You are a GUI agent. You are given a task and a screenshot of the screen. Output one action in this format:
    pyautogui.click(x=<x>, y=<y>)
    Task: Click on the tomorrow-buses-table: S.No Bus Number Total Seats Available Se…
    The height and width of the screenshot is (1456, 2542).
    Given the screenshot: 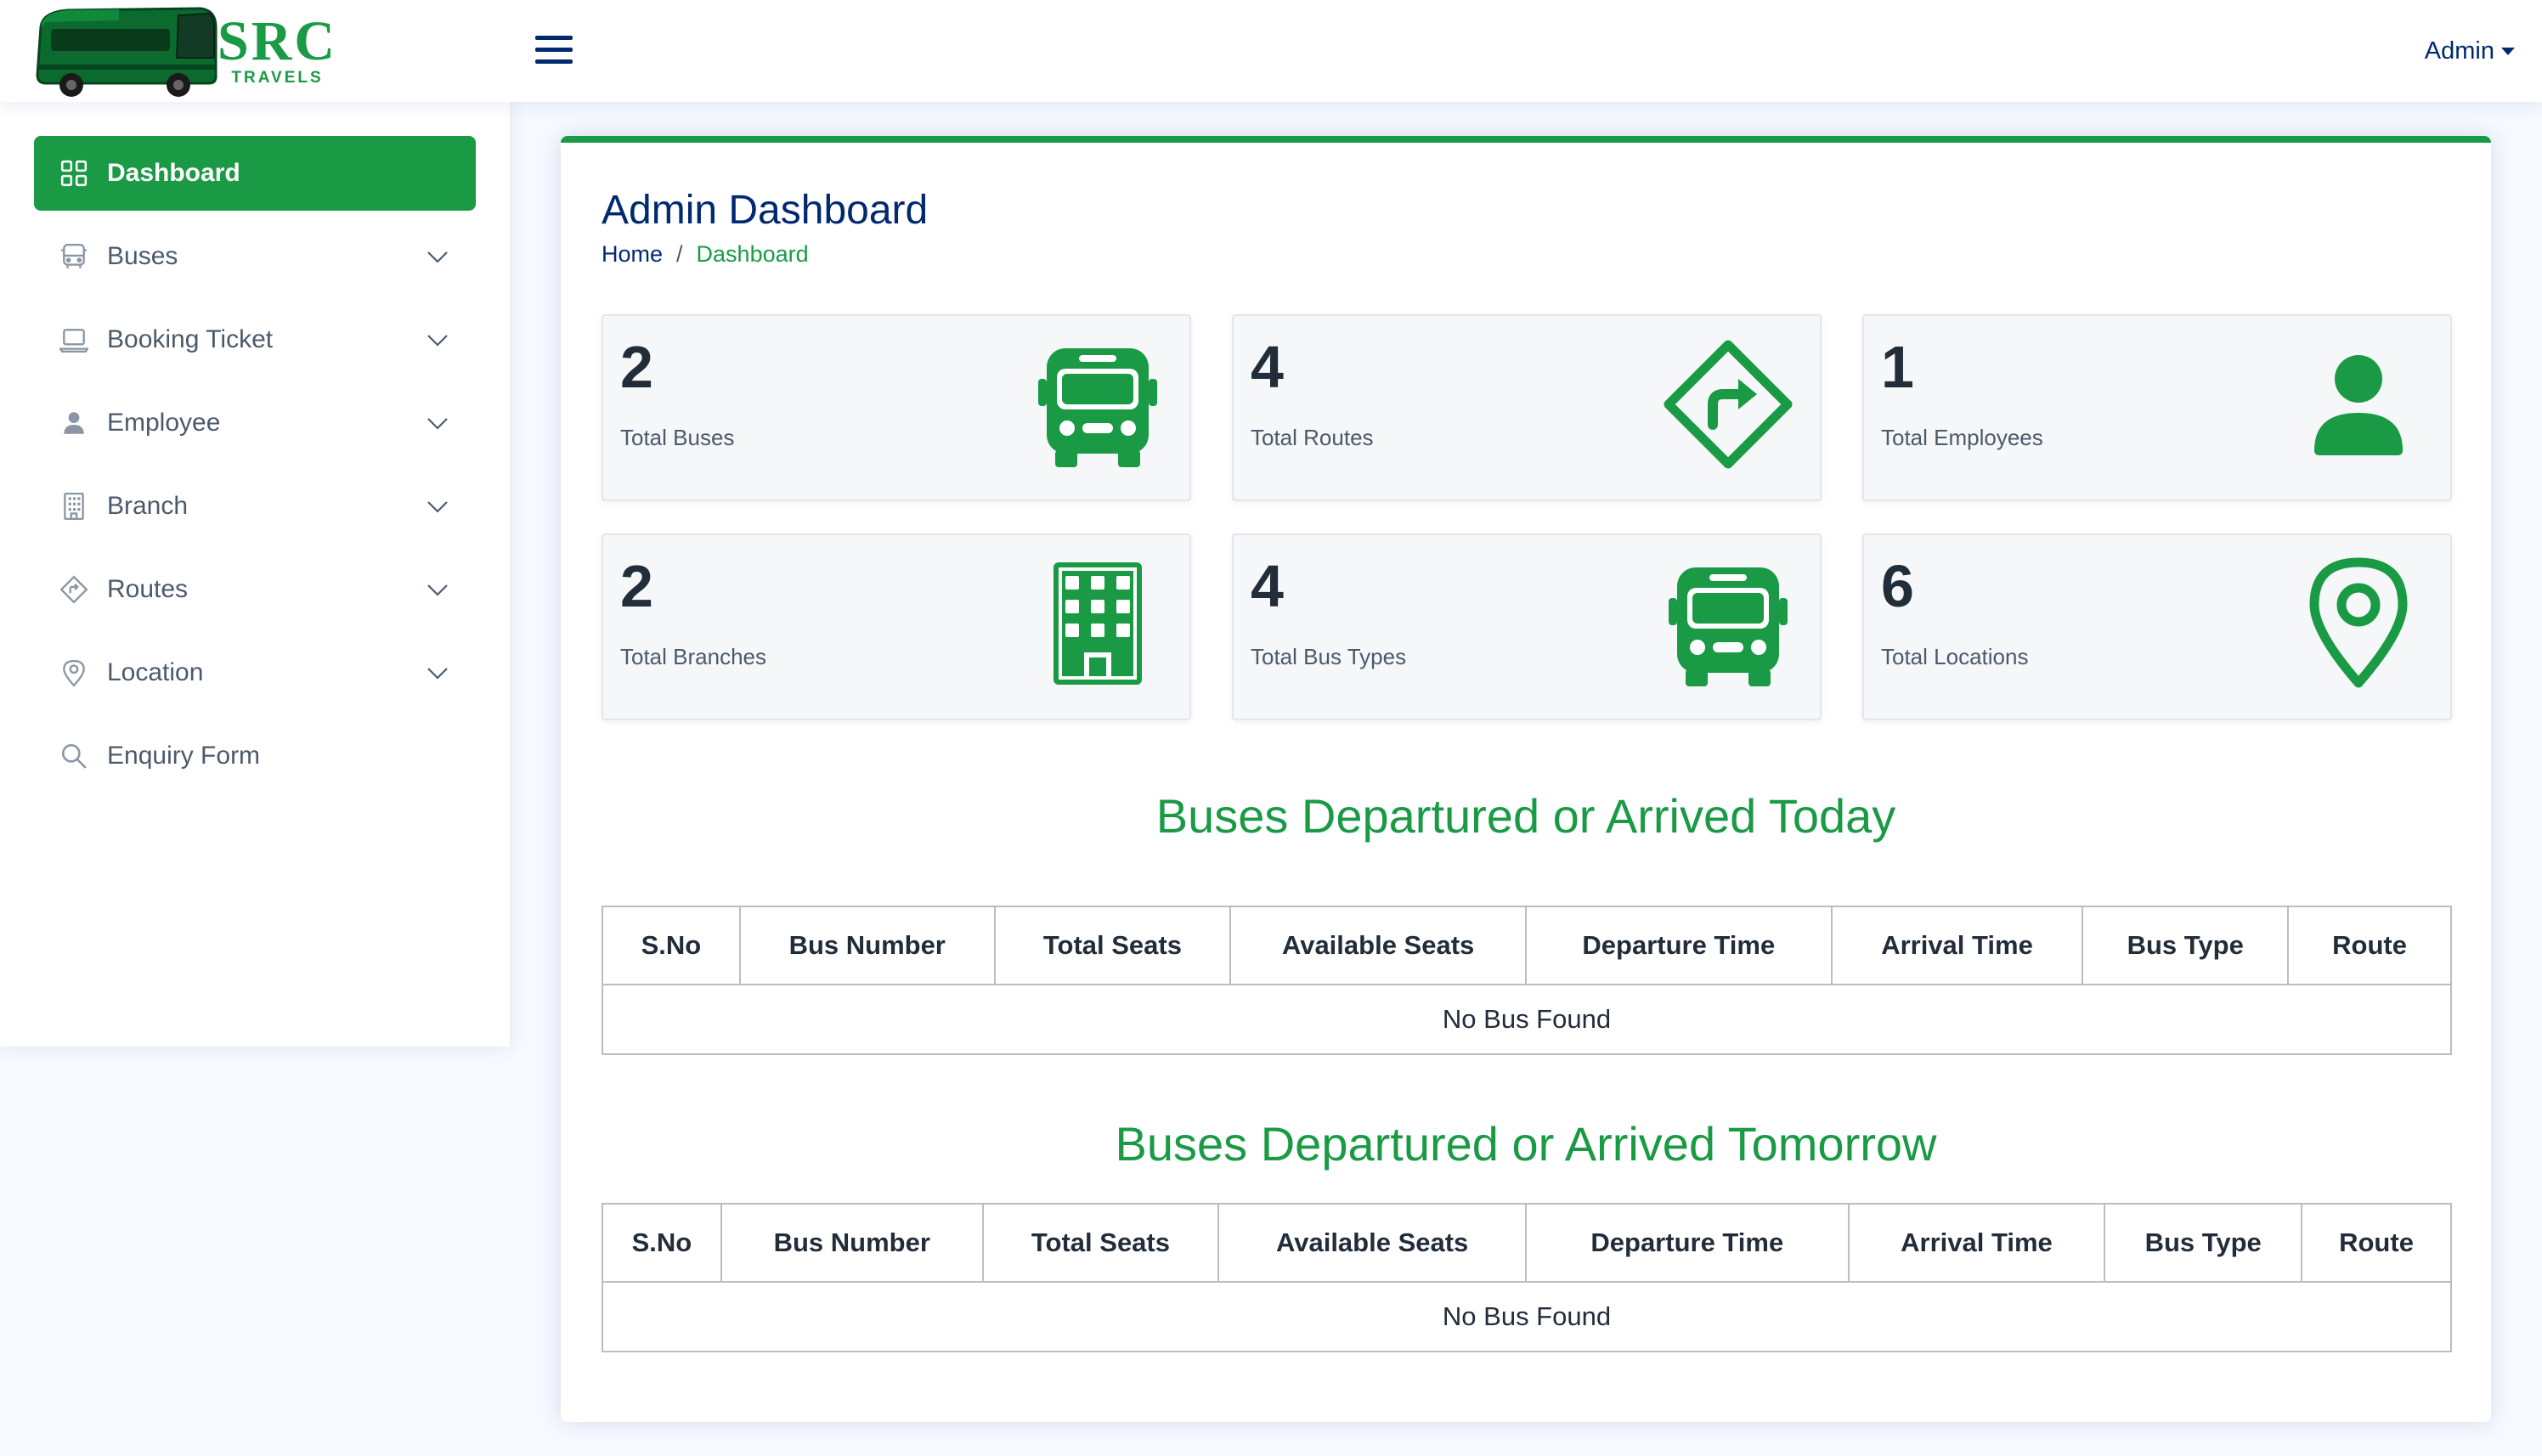 What is the action you would take?
    pyautogui.click(x=1527, y=1278)
    